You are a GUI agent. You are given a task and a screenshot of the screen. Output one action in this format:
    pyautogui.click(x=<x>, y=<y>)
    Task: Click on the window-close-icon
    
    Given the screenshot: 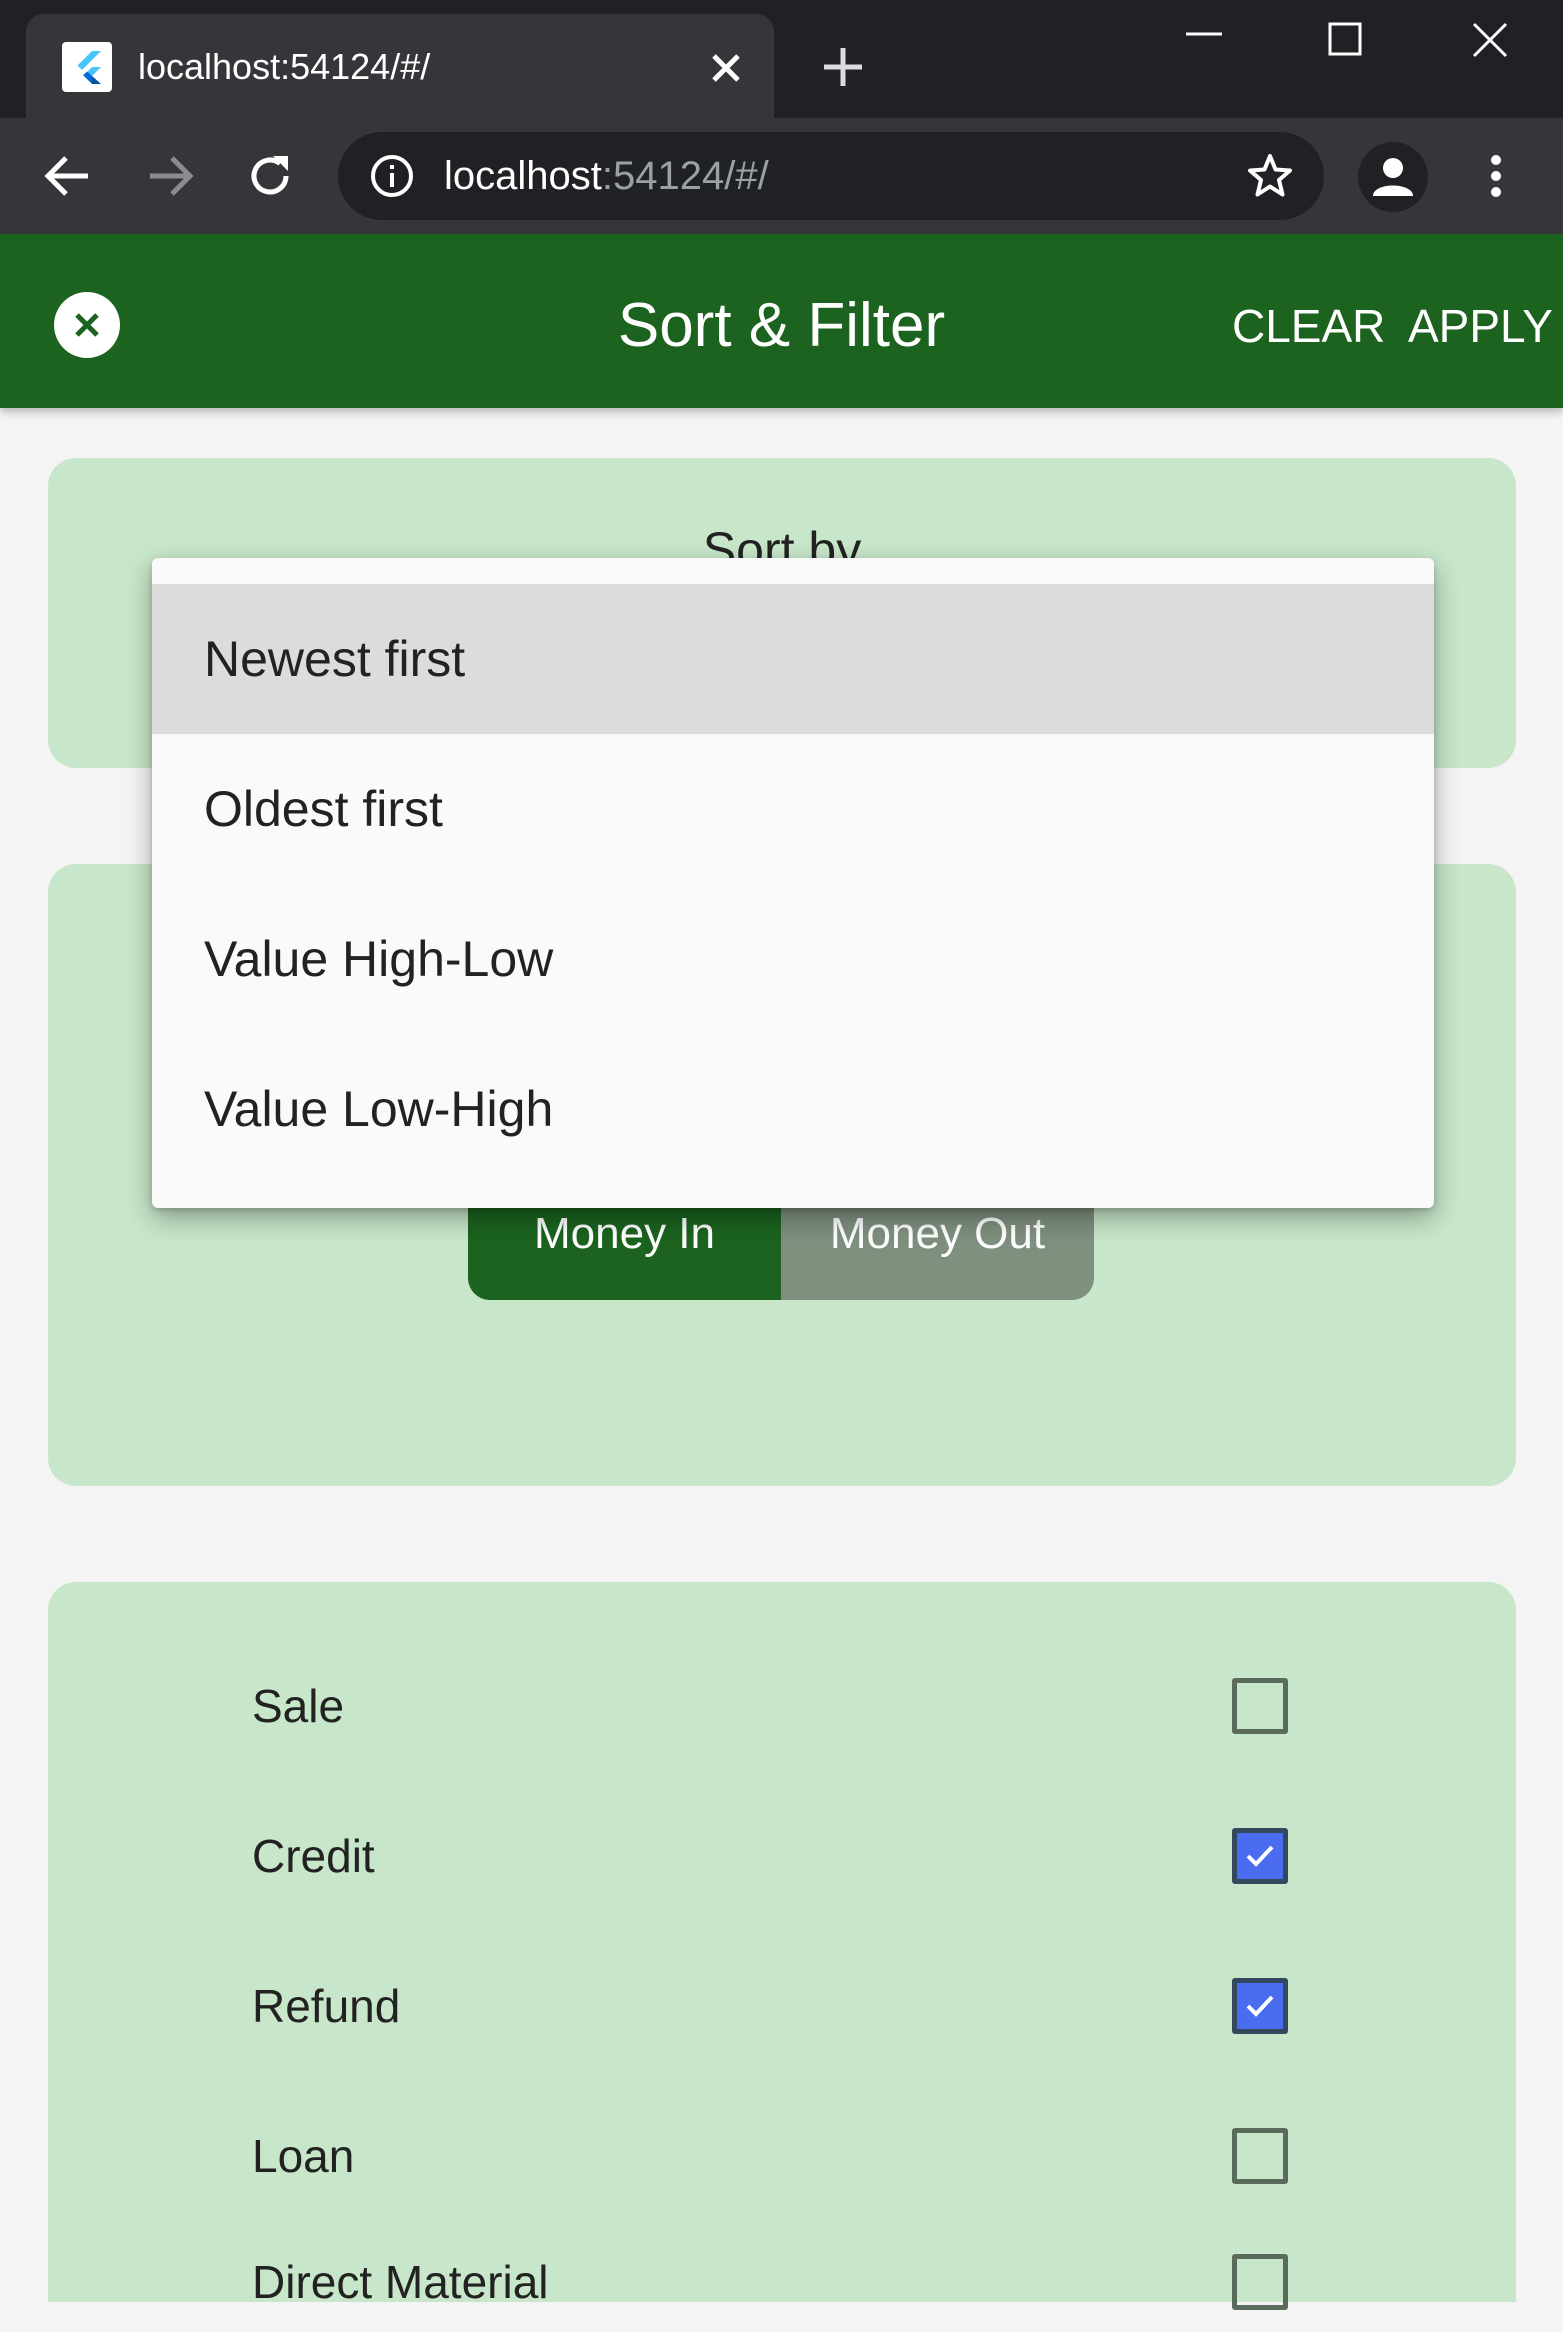 What is the action you would take?
    pyautogui.click(x=1490, y=40)
    